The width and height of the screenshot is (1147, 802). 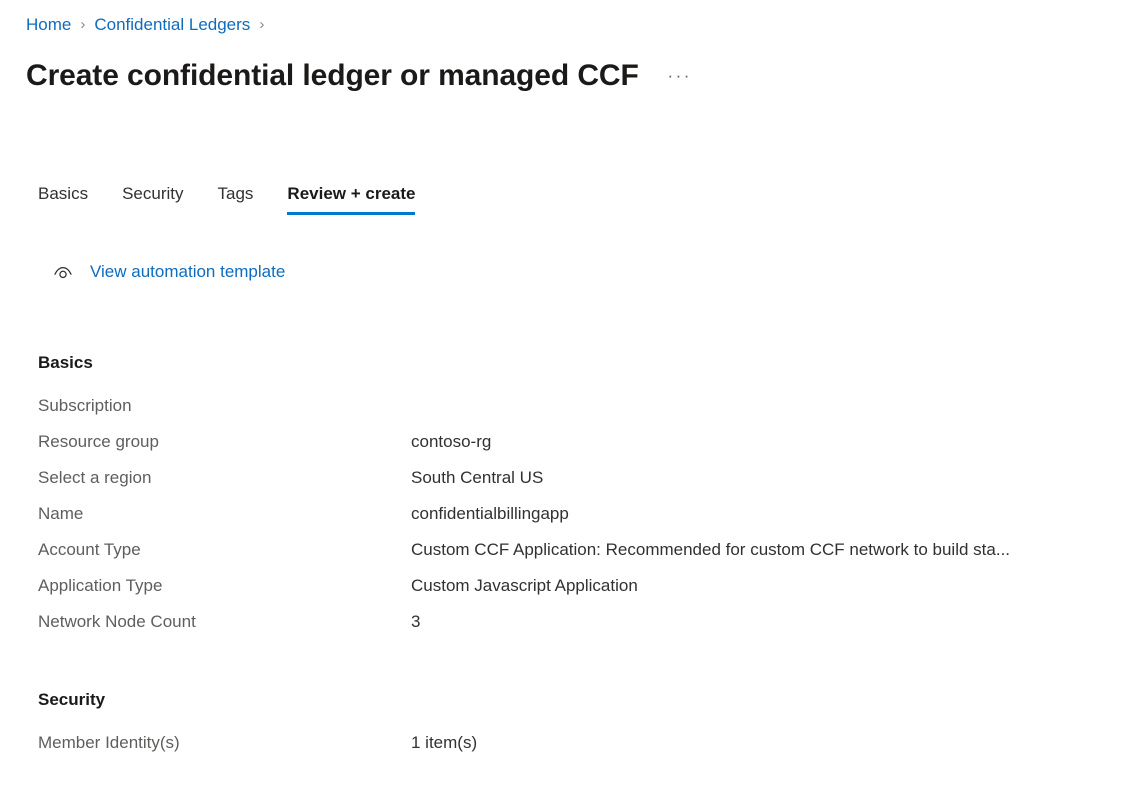 I want to click on more-menu-icon: ···, so click(x=680, y=76).